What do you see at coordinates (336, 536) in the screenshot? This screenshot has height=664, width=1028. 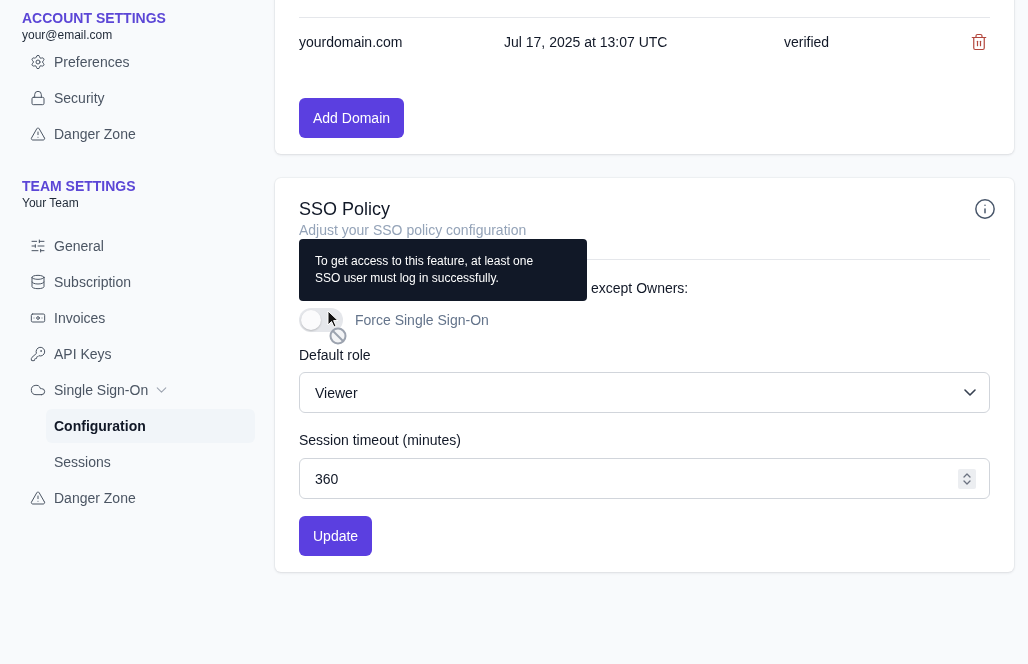 I see `update-button: Update` at bounding box center [336, 536].